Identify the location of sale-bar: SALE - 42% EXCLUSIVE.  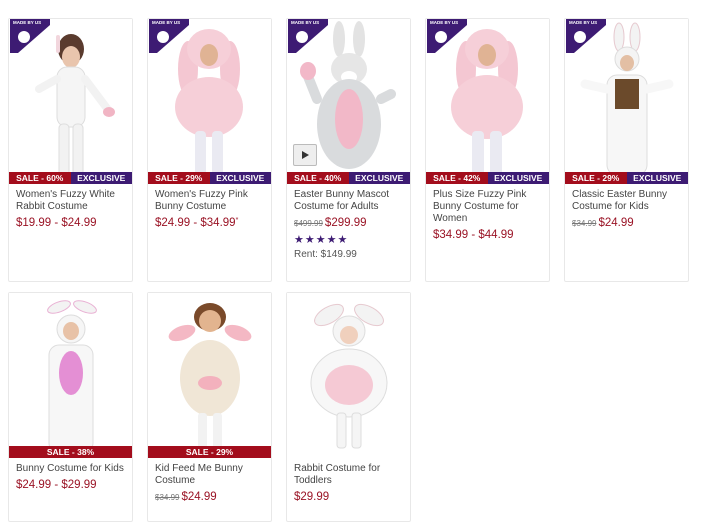
(487, 178).